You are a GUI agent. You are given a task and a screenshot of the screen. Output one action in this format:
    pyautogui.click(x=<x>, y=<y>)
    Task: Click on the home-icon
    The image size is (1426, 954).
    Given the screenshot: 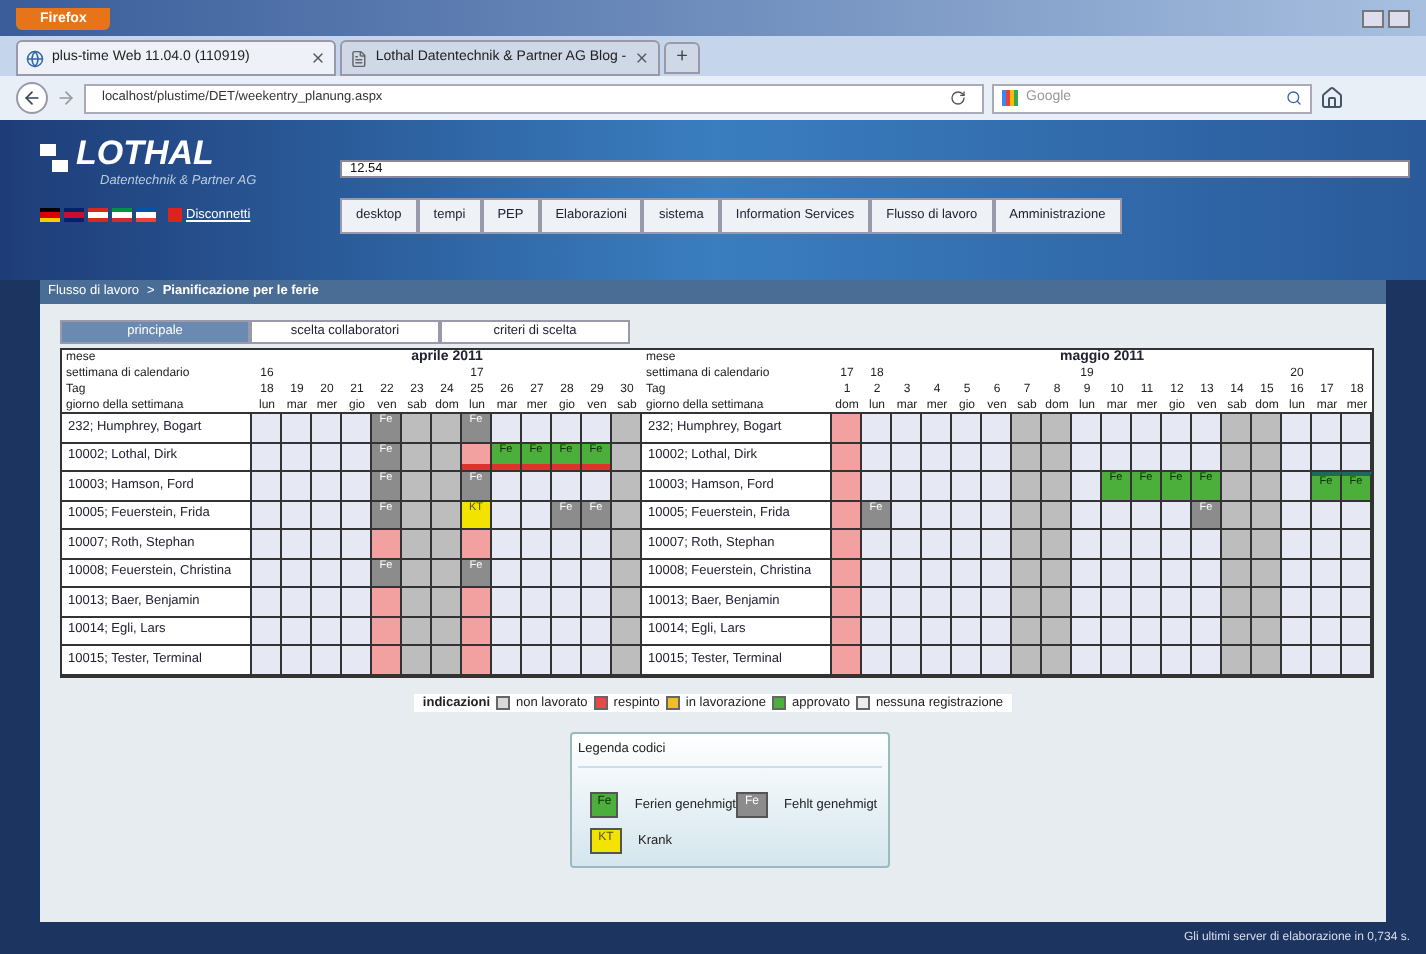 What is the action you would take?
    pyautogui.click(x=1332, y=98)
    